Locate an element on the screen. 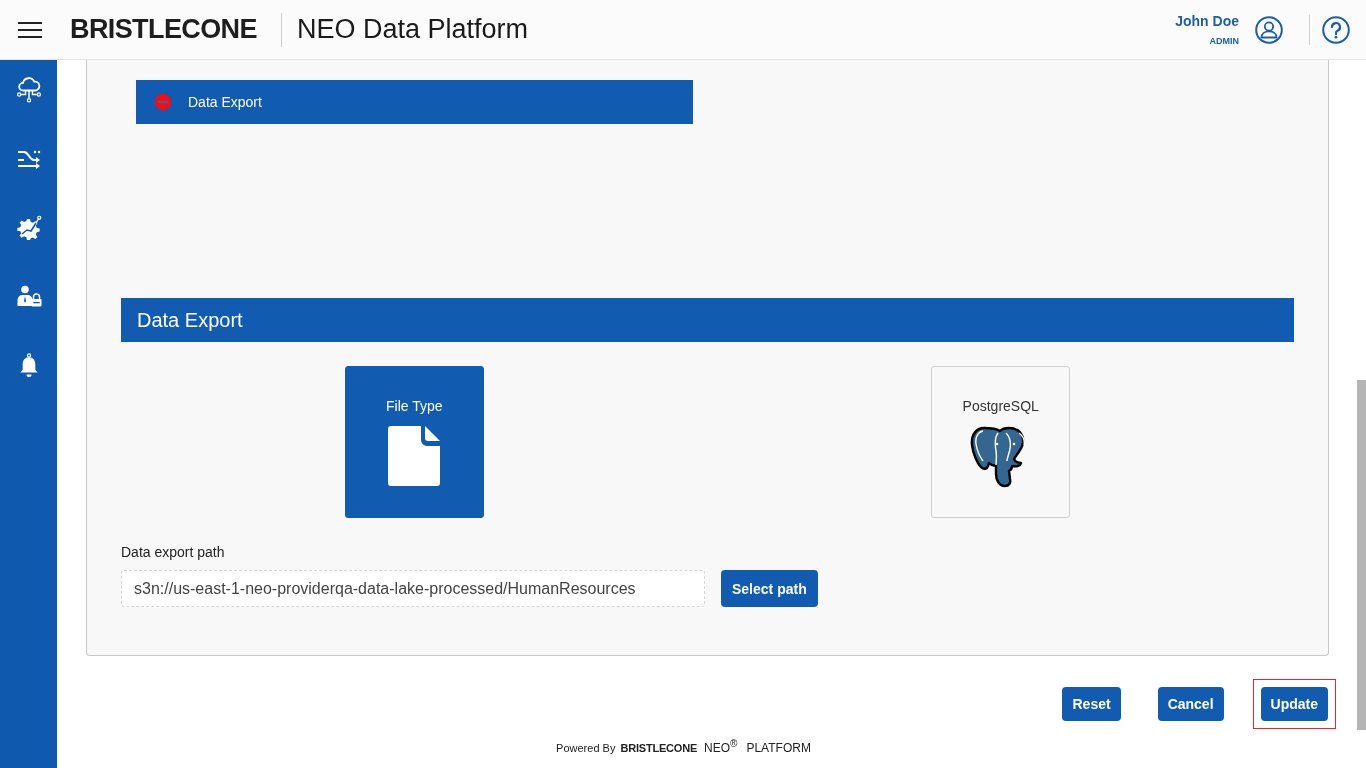 The height and width of the screenshot is (768, 1366). platform-label: PLATFORM is located at coordinates (778, 748).